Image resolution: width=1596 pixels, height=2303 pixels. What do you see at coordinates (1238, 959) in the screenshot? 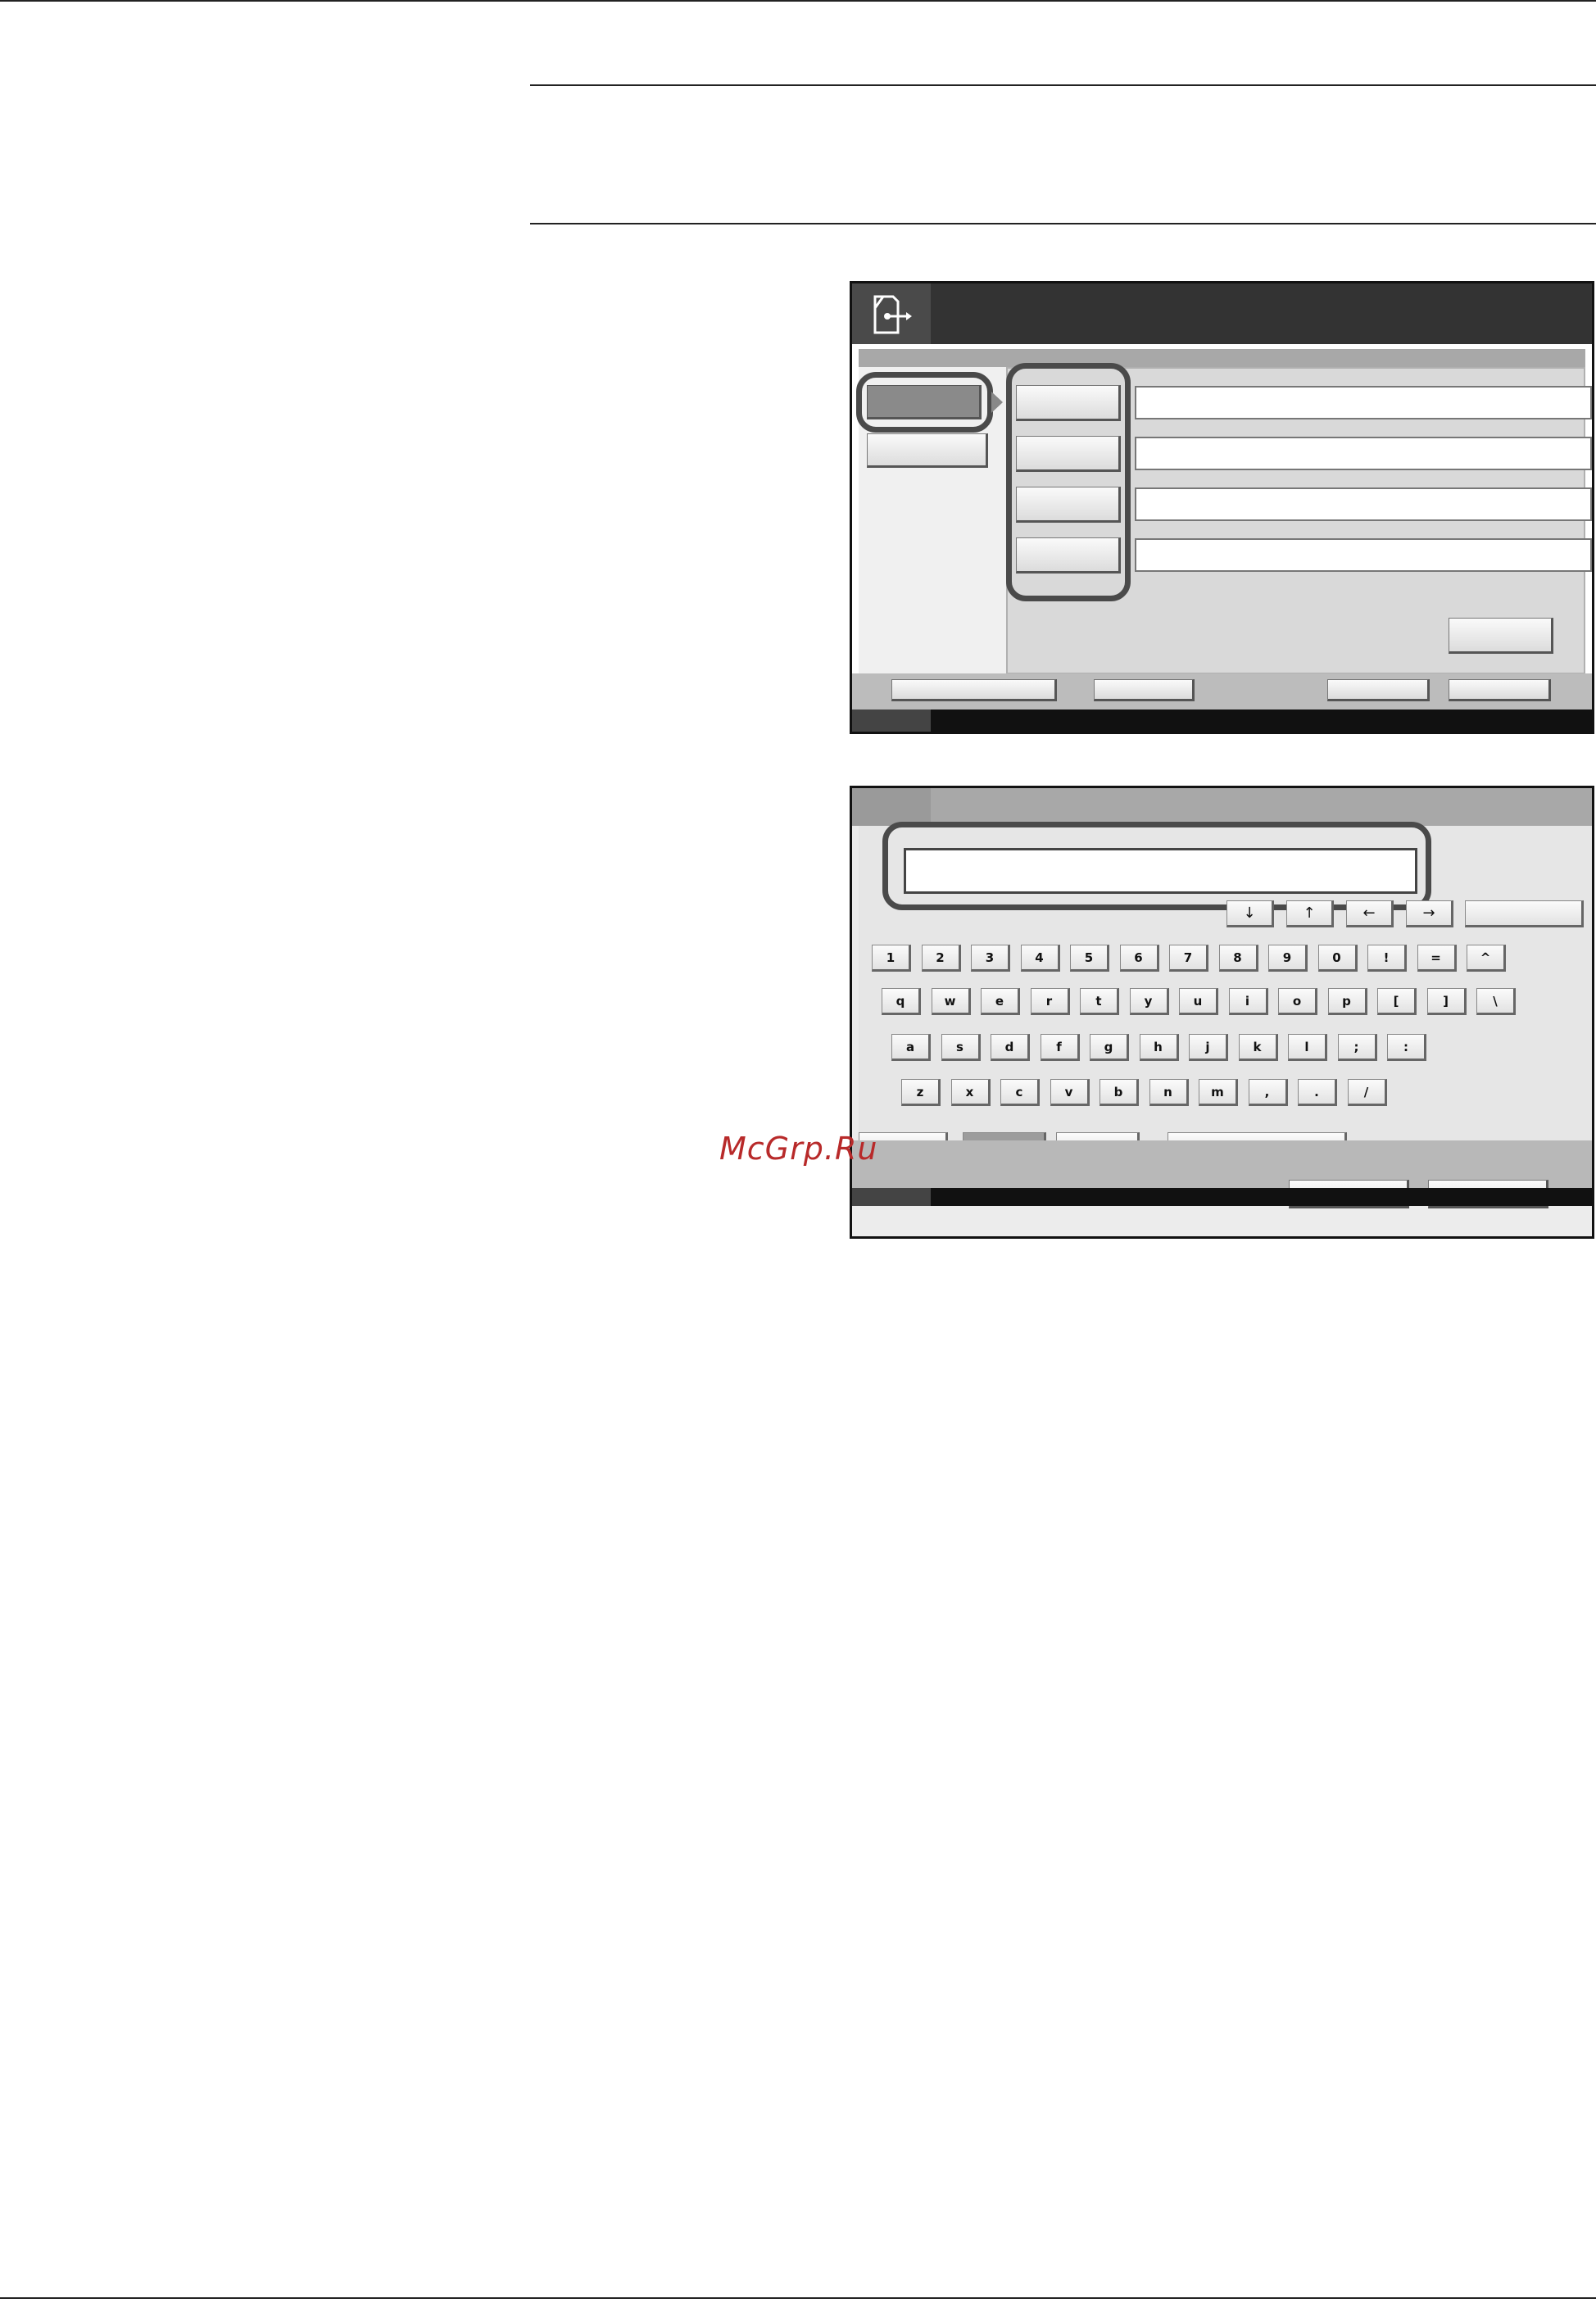
I see `key-row1-8: 8` at bounding box center [1238, 959].